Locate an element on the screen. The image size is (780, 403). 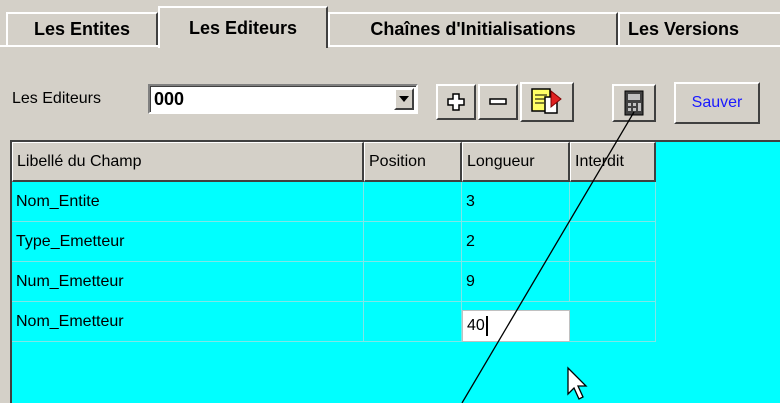
add-button is located at coordinates (456, 102).